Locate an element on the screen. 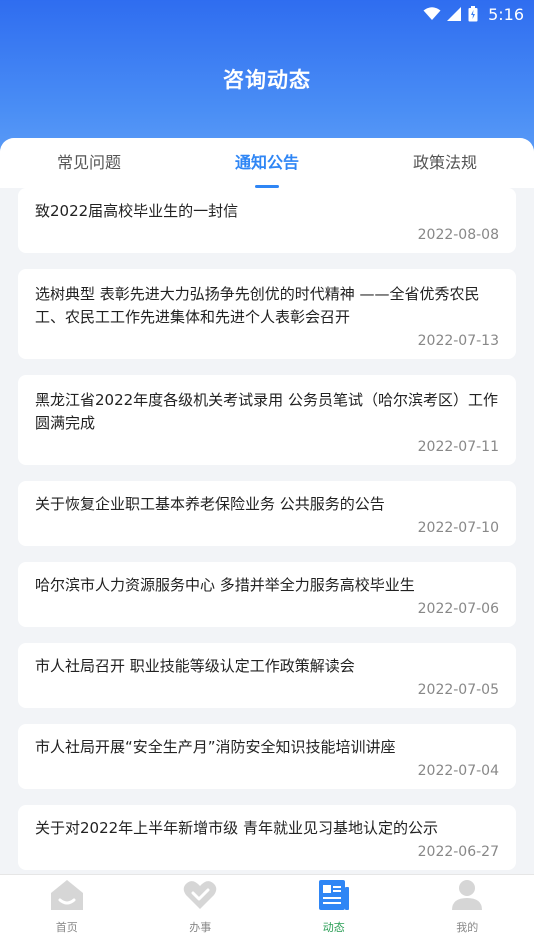  notice-card: 关于恢复企业职工基本养老保险业务 公共服务的公告 2022-07-10 is located at coordinates (267, 513).